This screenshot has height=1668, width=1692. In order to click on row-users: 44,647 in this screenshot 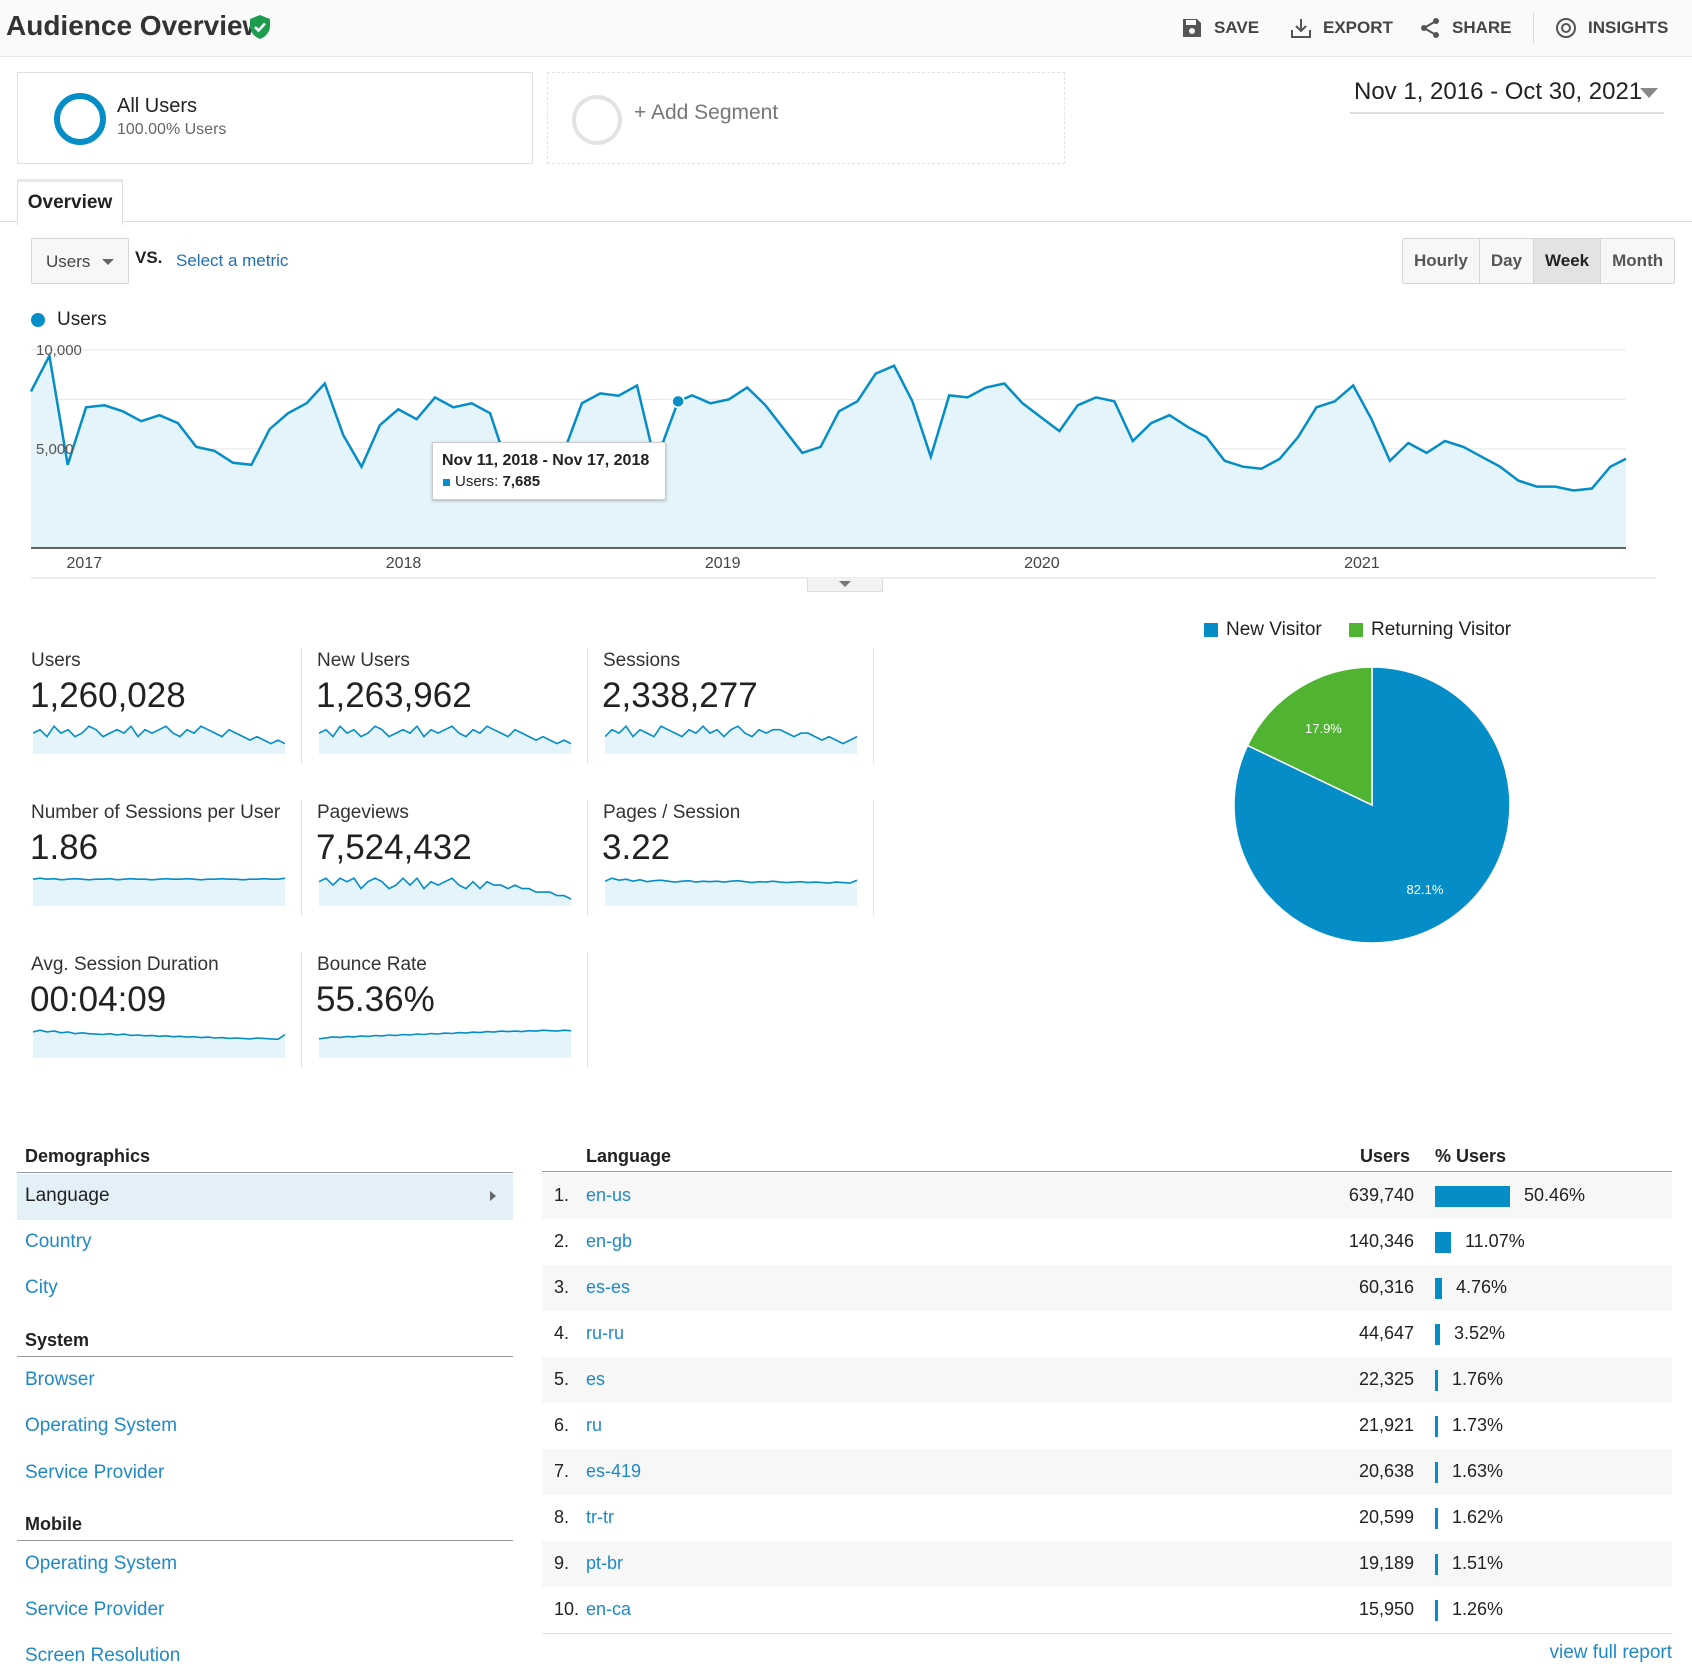, I will do `click(1386, 1333)`.